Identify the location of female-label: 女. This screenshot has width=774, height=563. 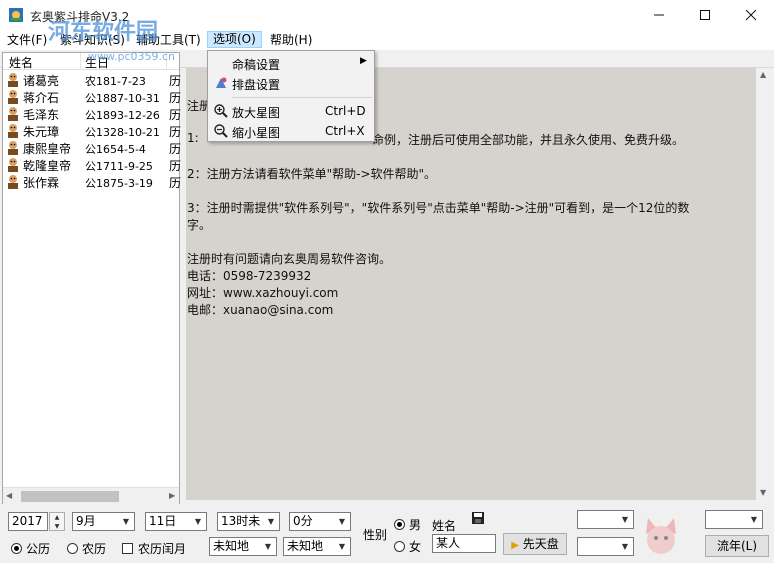
(415, 547).